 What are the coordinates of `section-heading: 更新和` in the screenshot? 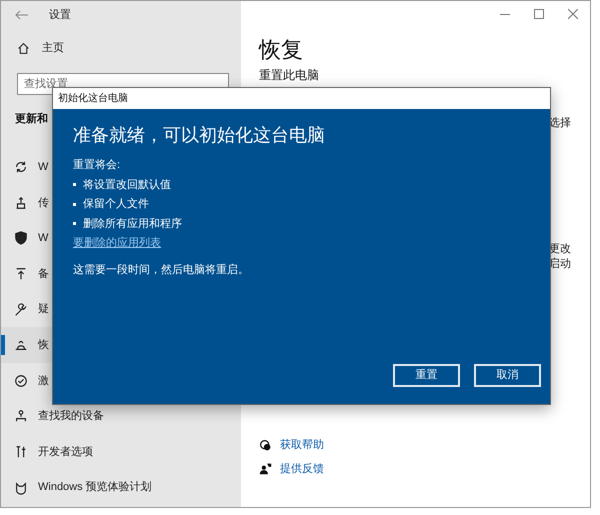 It's located at (32, 119).